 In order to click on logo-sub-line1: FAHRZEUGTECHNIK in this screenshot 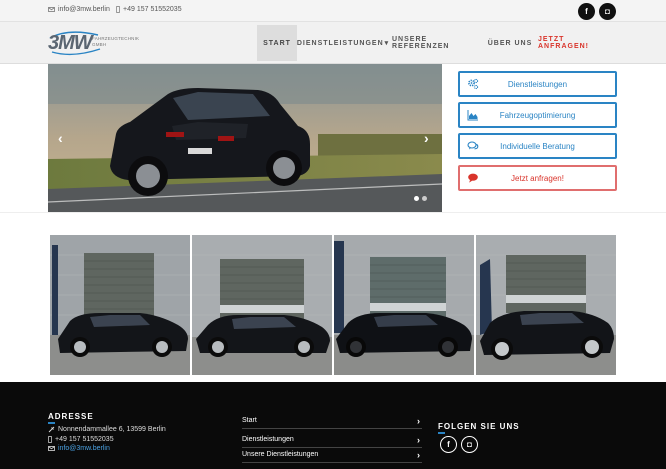, I will do `click(116, 38)`.